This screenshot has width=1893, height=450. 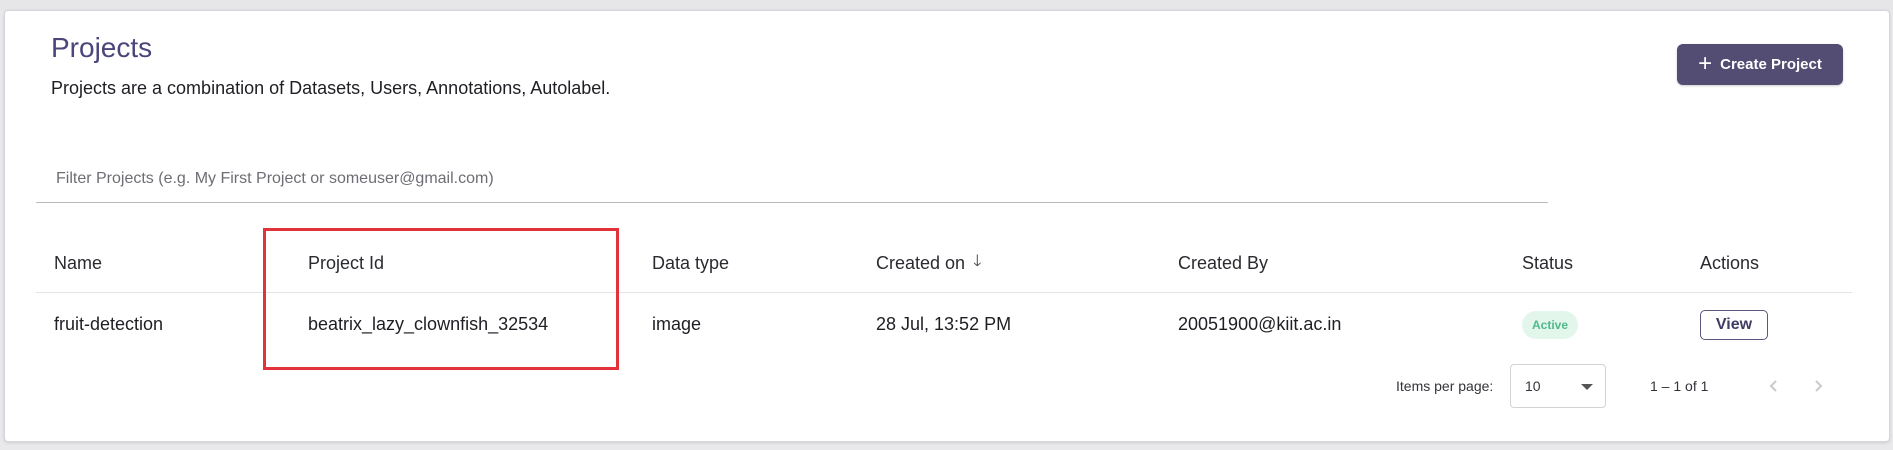 I want to click on cell-data-type: image, so click(x=677, y=324).